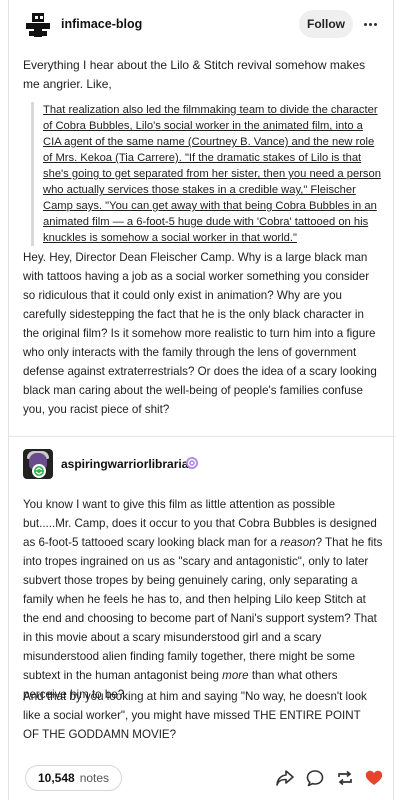 Image resolution: width=402 pixels, height=800 pixels. What do you see at coordinates (202, 24) in the screenshot?
I see `post-header: infimace-blog Follow` at bounding box center [202, 24].